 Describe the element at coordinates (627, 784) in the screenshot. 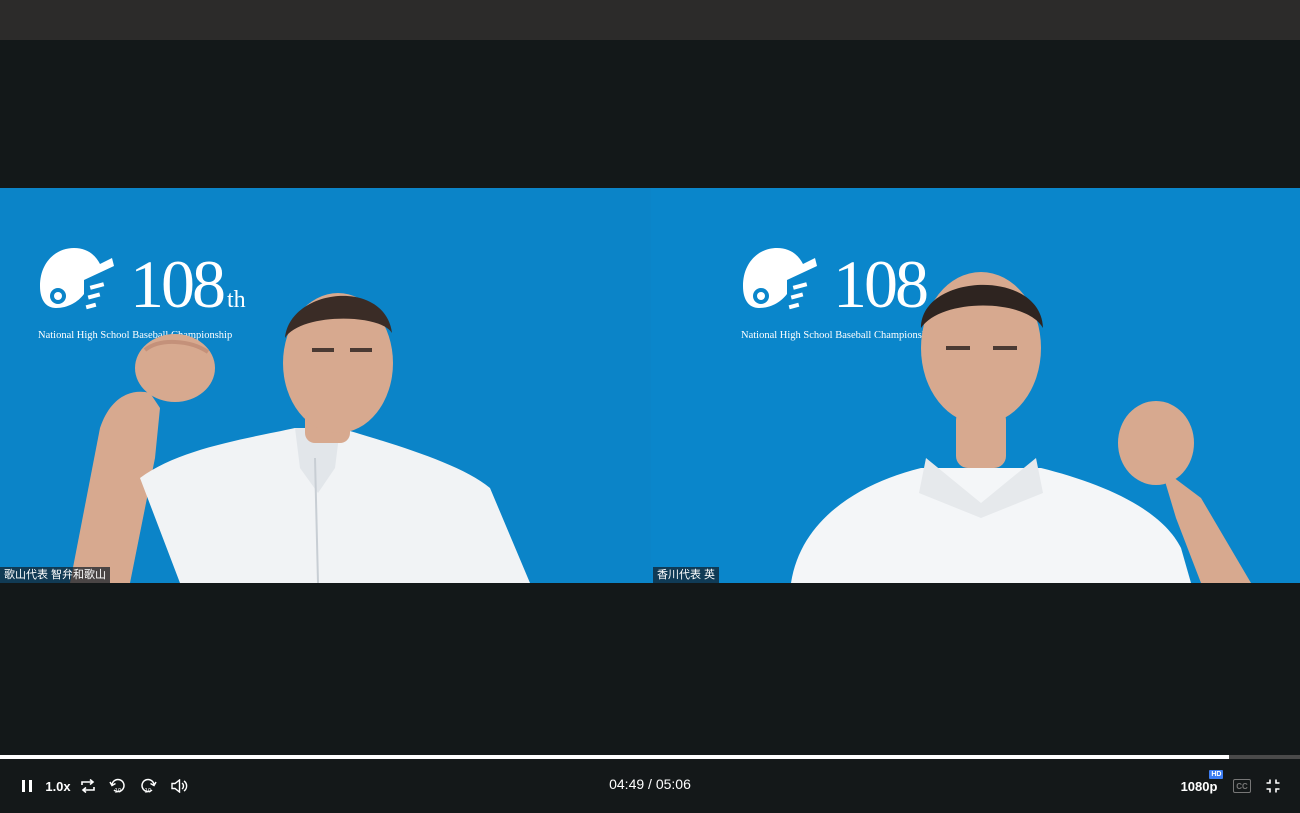

I see `current-time: 04:49` at that location.